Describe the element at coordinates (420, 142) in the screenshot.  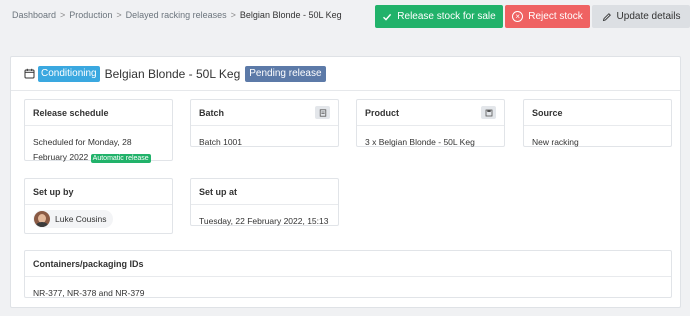
I see `product-value: 3 x Belgian Blonde - 50L Keg` at that location.